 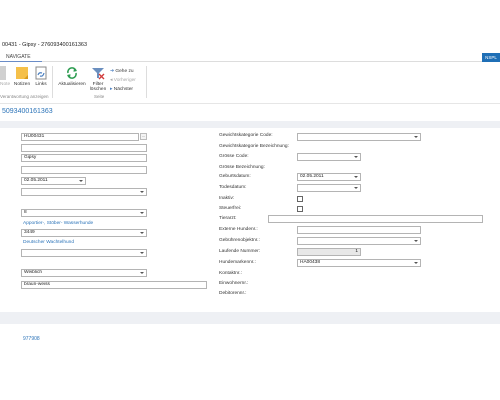 I want to click on inactive-label: Inaktiv:, so click(x=227, y=198).